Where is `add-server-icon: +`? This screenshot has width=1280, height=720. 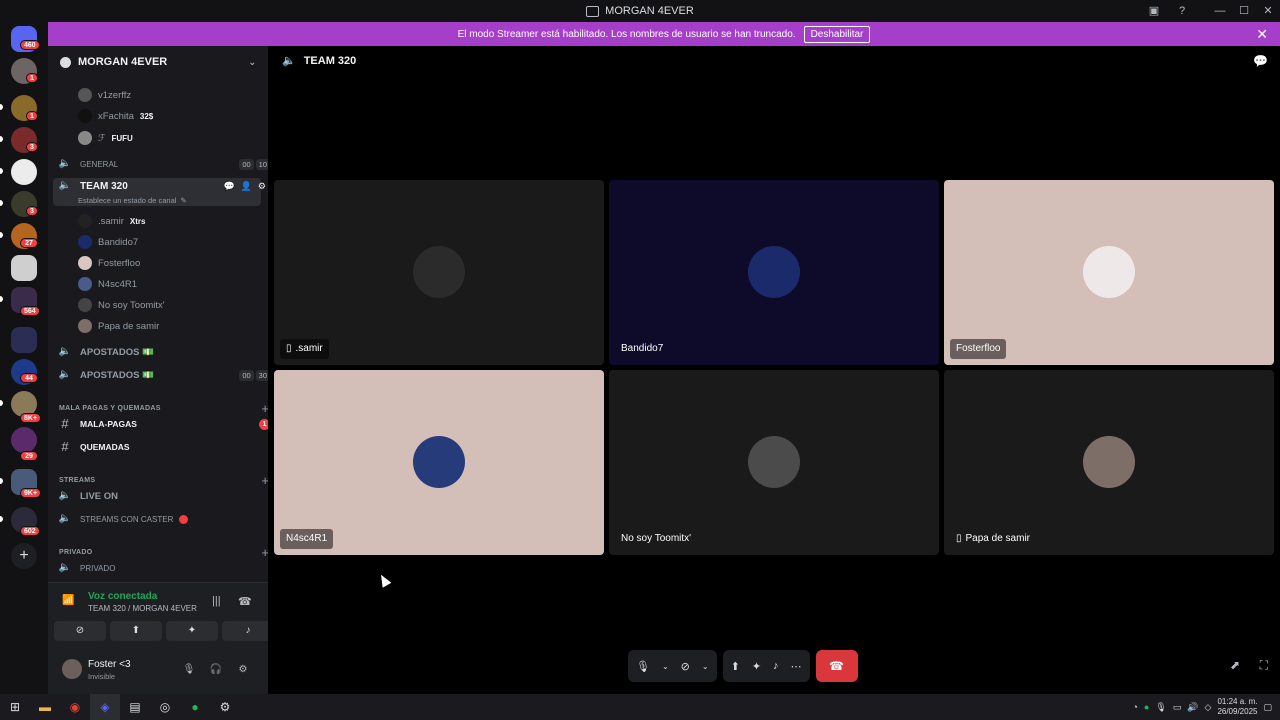
add-server-icon: + is located at coordinates (24, 556).